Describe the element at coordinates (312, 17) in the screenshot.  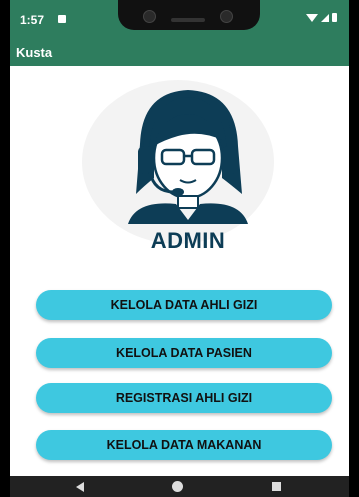
I see `wifi-icon` at that location.